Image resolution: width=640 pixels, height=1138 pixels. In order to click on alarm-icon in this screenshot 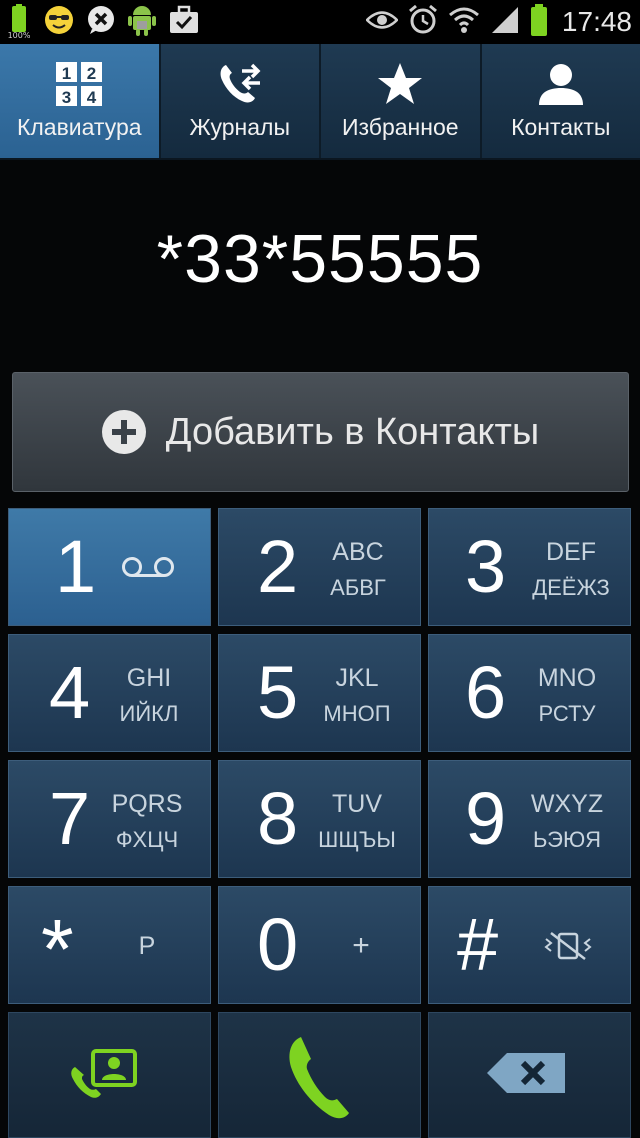, I will do `click(423, 22)`.